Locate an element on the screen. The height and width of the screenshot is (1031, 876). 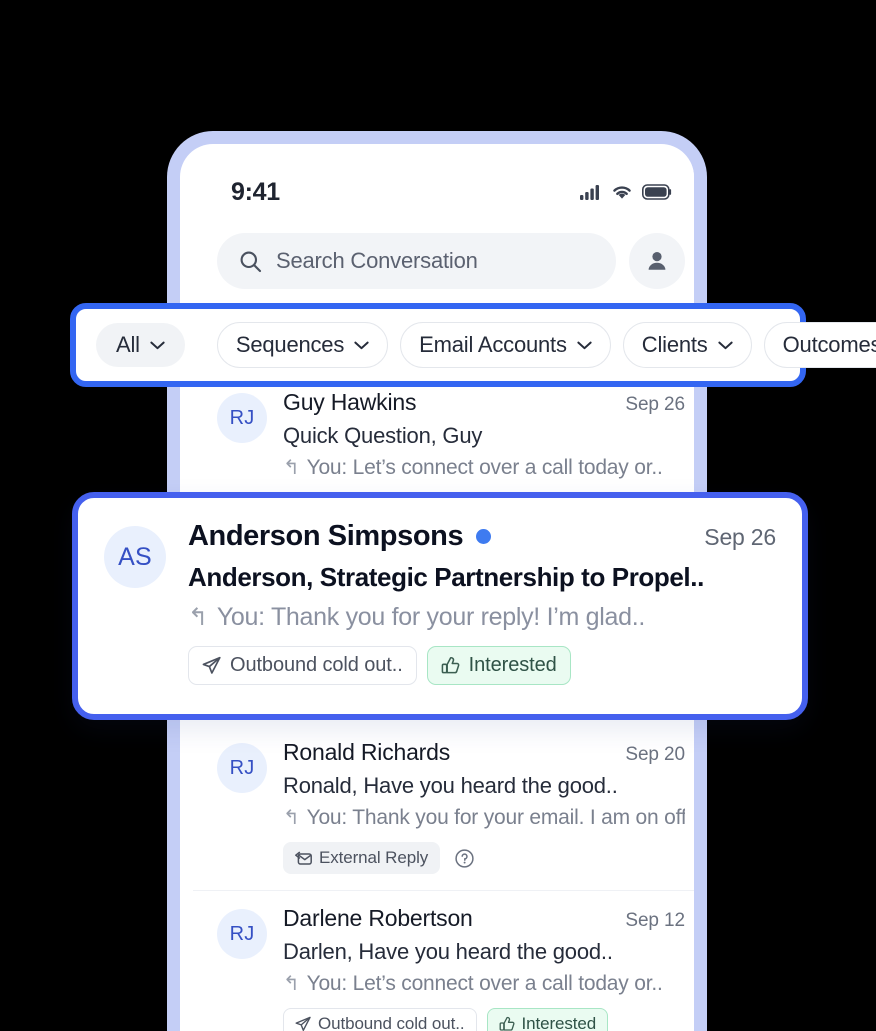
conversation-chips: External Reply is located at coordinates (484, 858).